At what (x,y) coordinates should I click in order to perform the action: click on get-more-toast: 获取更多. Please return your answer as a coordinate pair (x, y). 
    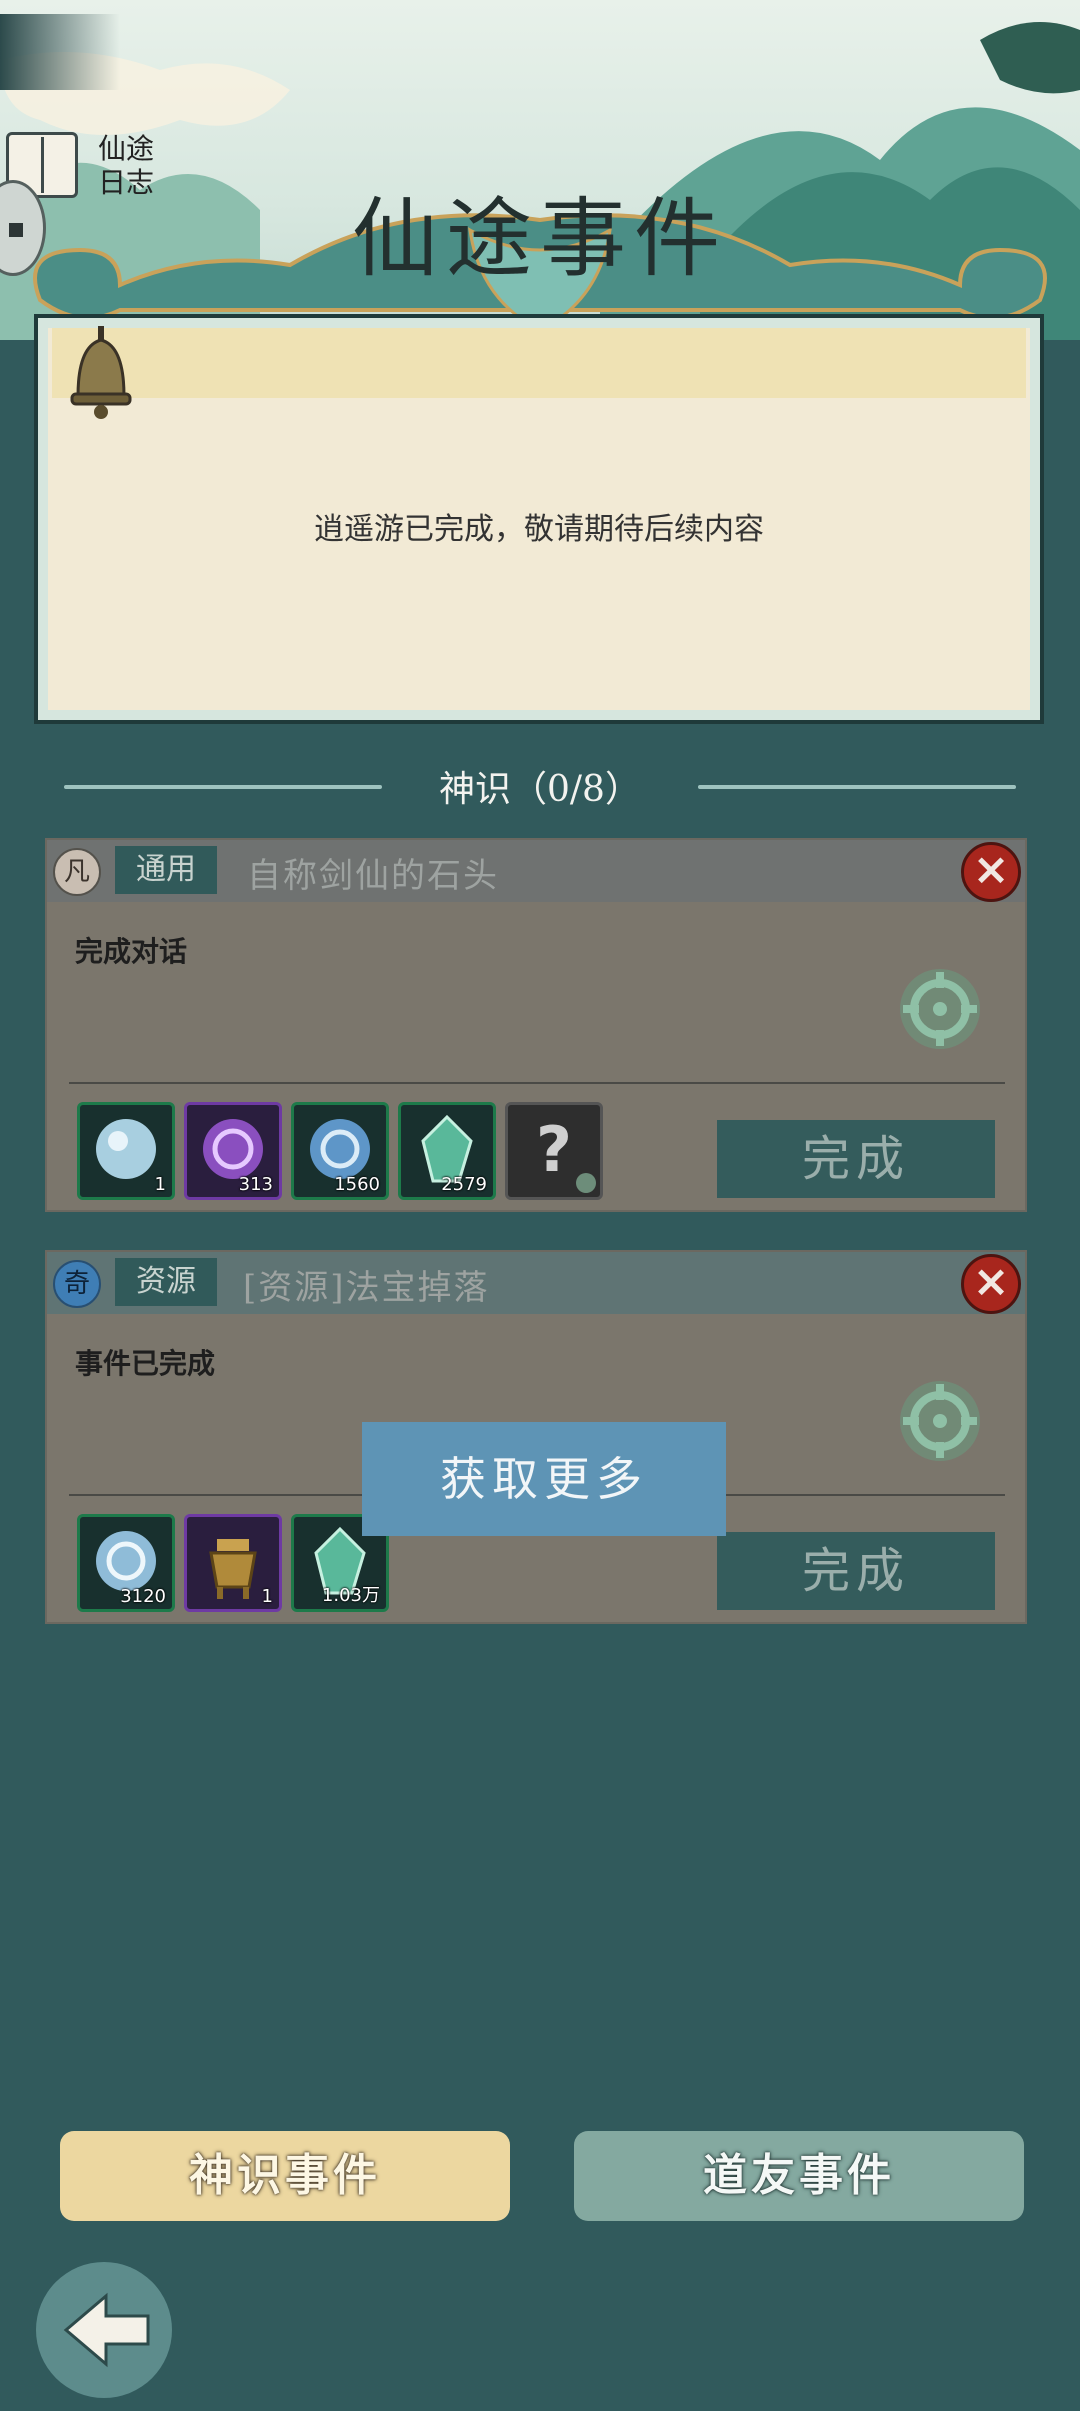
    Looking at the image, I should click on (544, 1479).